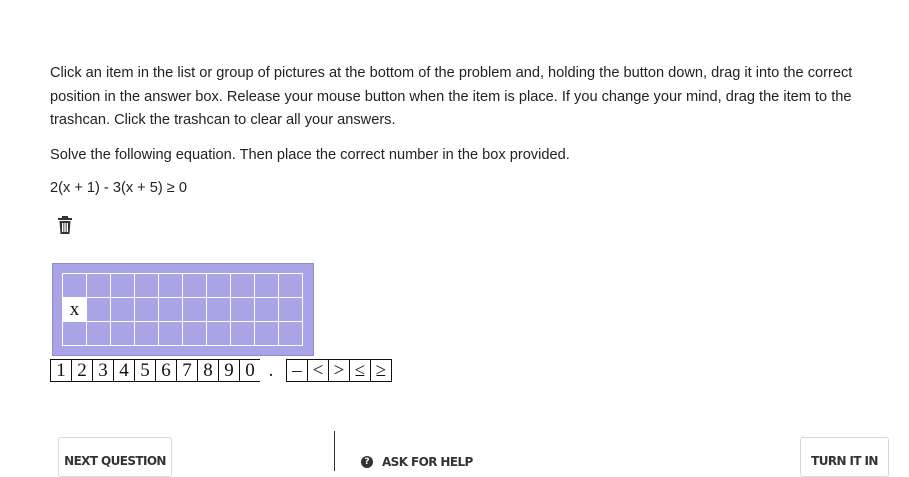 This screenshot has height=477, width=909. I want to click on answer-tiles: 1 2 3 4 5 6 7 8 9 0. – < > ≤ ≥, so click(221, 370).